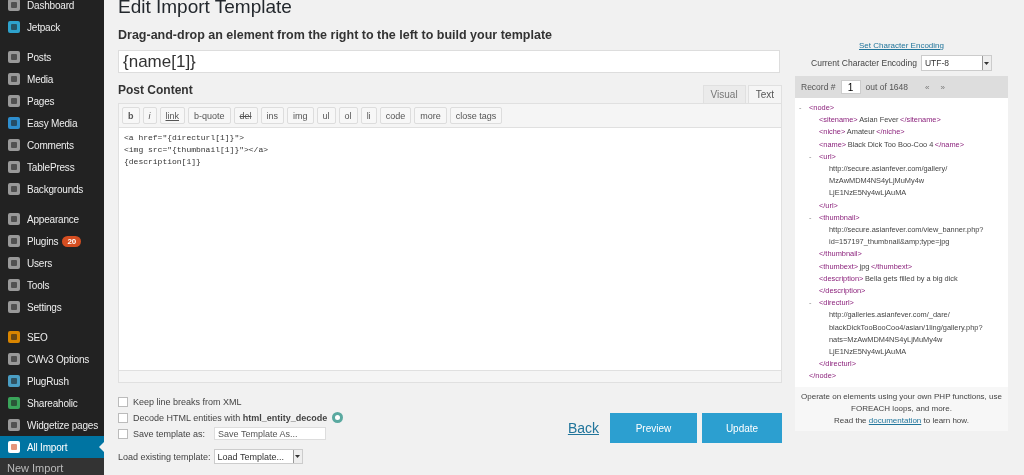 This screenshot has height=475, width=1024. What do you see at coordinates (52, 425) in the screenshot?
I see `sidebar-item: Widgetize pages` at bounding box center [52, 425].